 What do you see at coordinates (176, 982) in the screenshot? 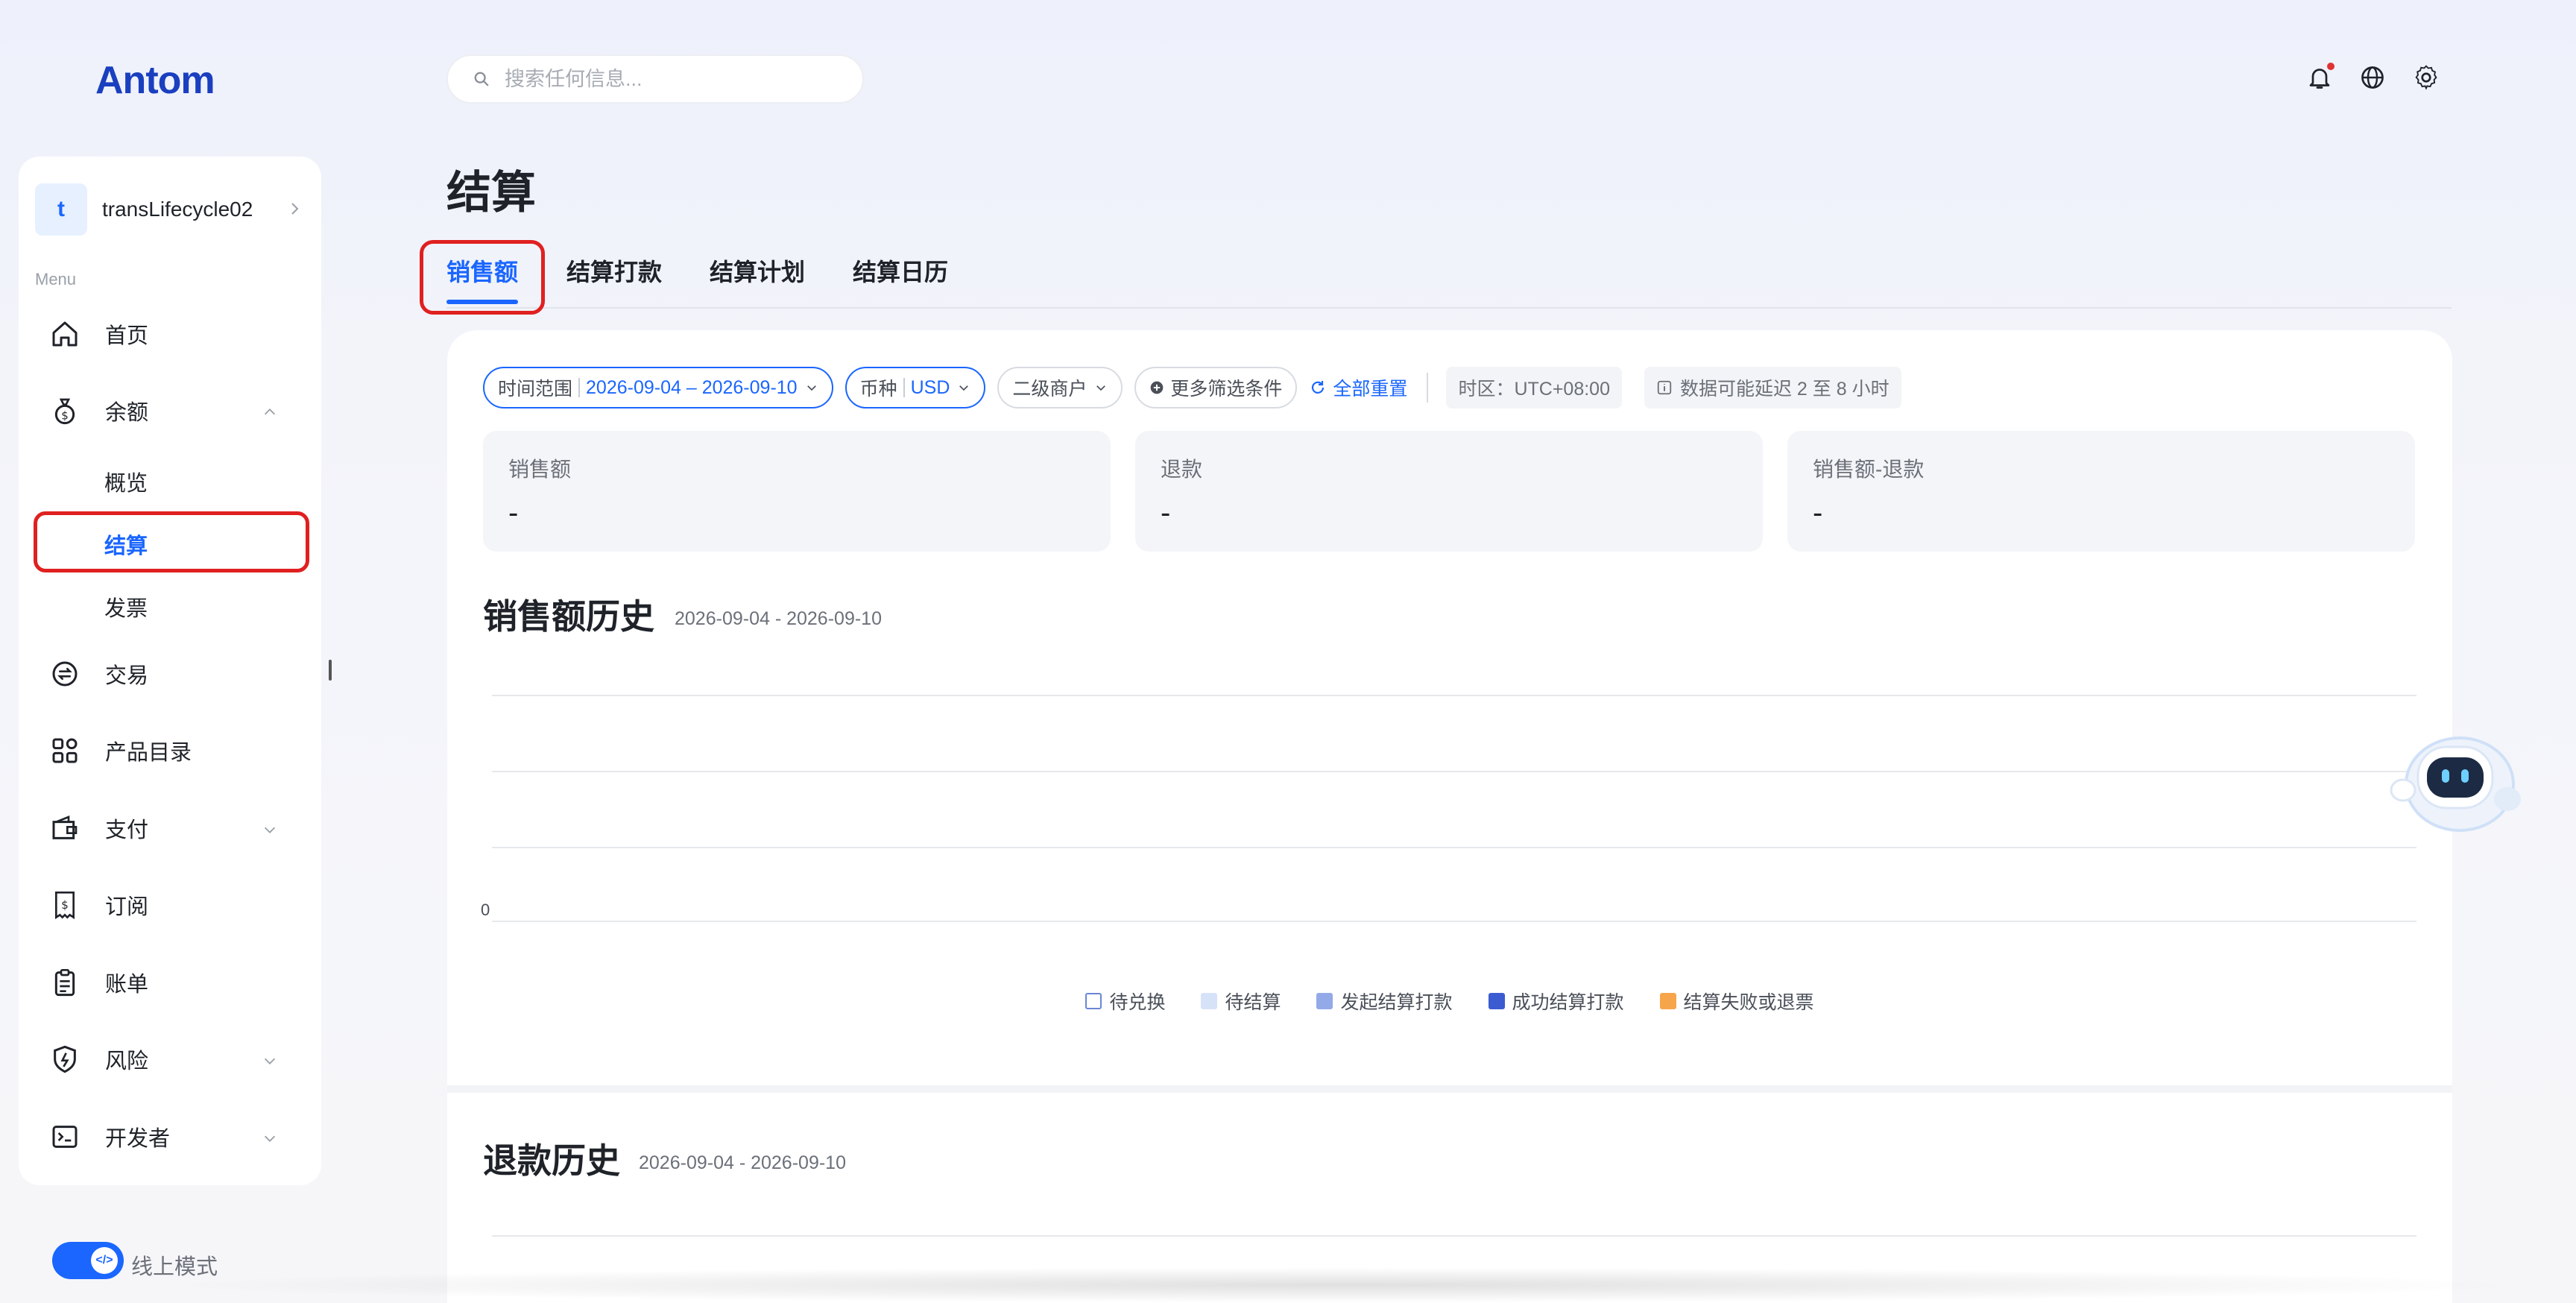
I see `sidebar-item-bills: 账单` at bounding box center [176, 982].